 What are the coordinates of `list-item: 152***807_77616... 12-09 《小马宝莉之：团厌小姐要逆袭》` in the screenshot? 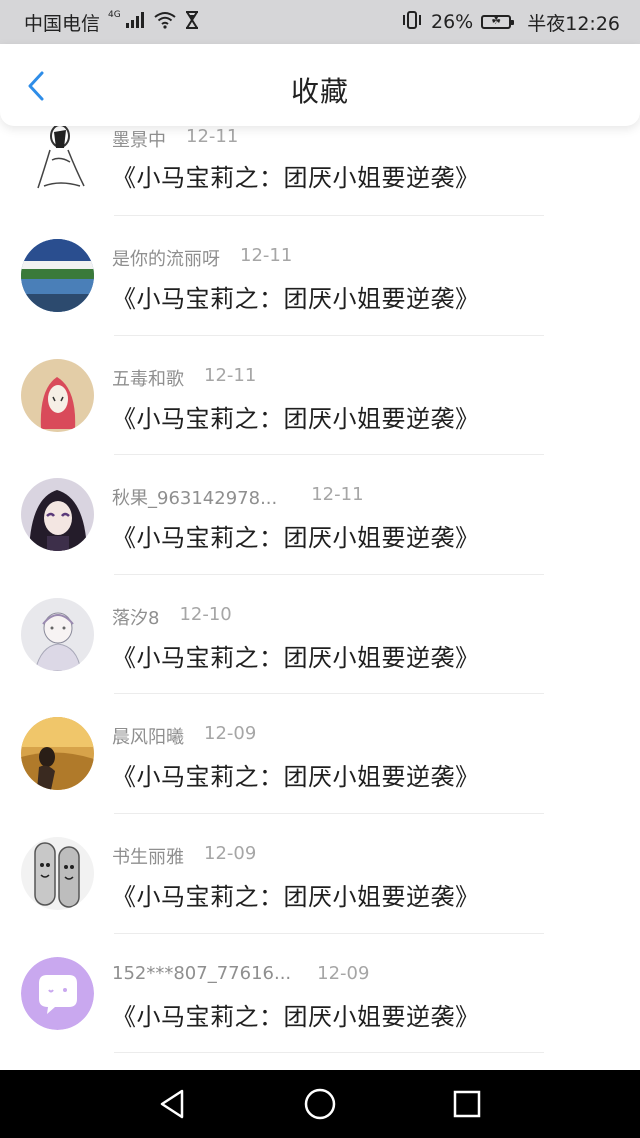 It's located at (320, 994).